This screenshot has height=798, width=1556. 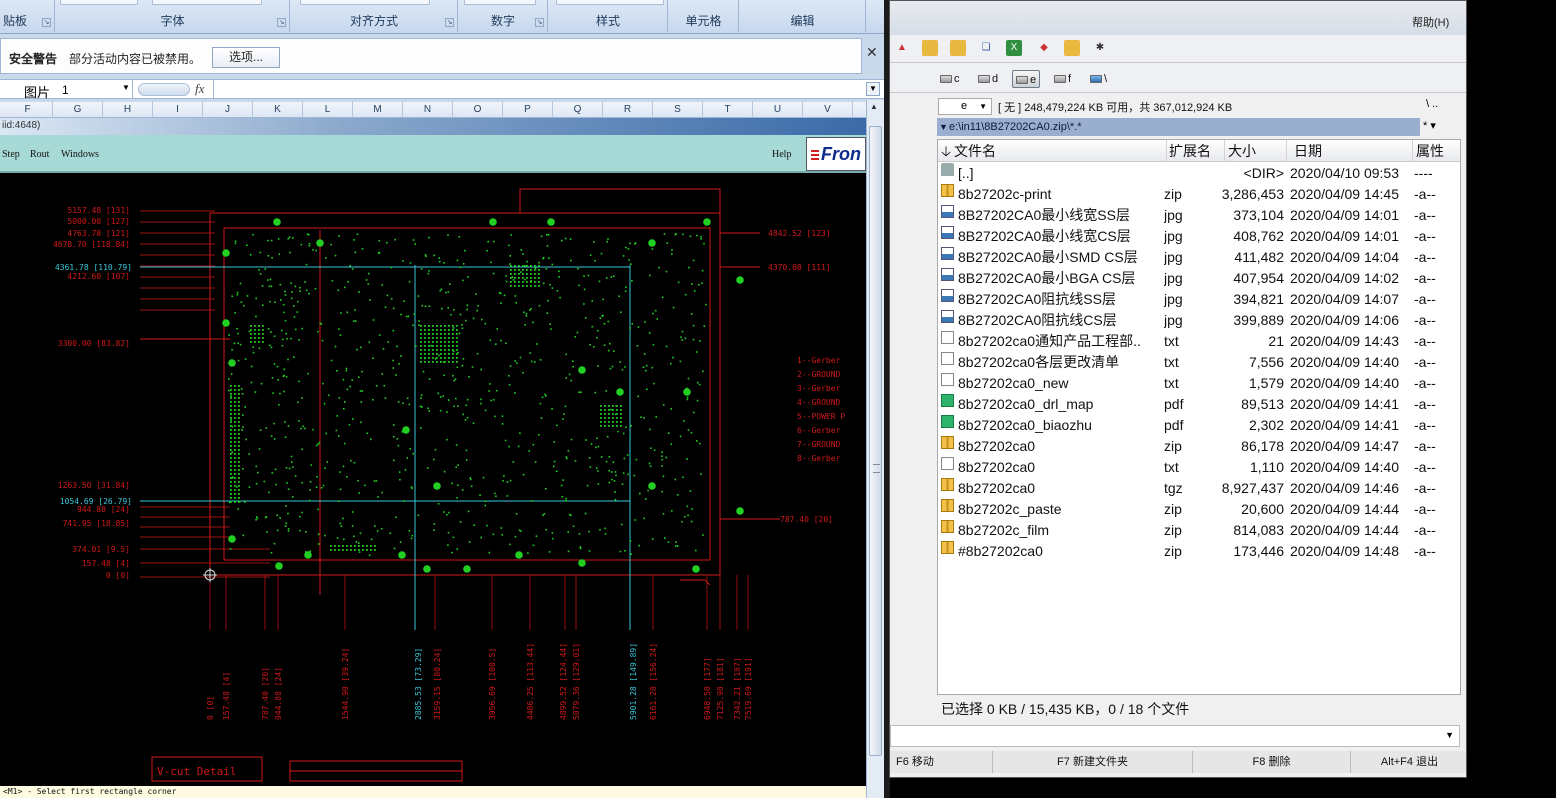 What do you see at coordinates (528, 110) in the screenshot?
I see `column-header: P` at bounding box center [528, 110].